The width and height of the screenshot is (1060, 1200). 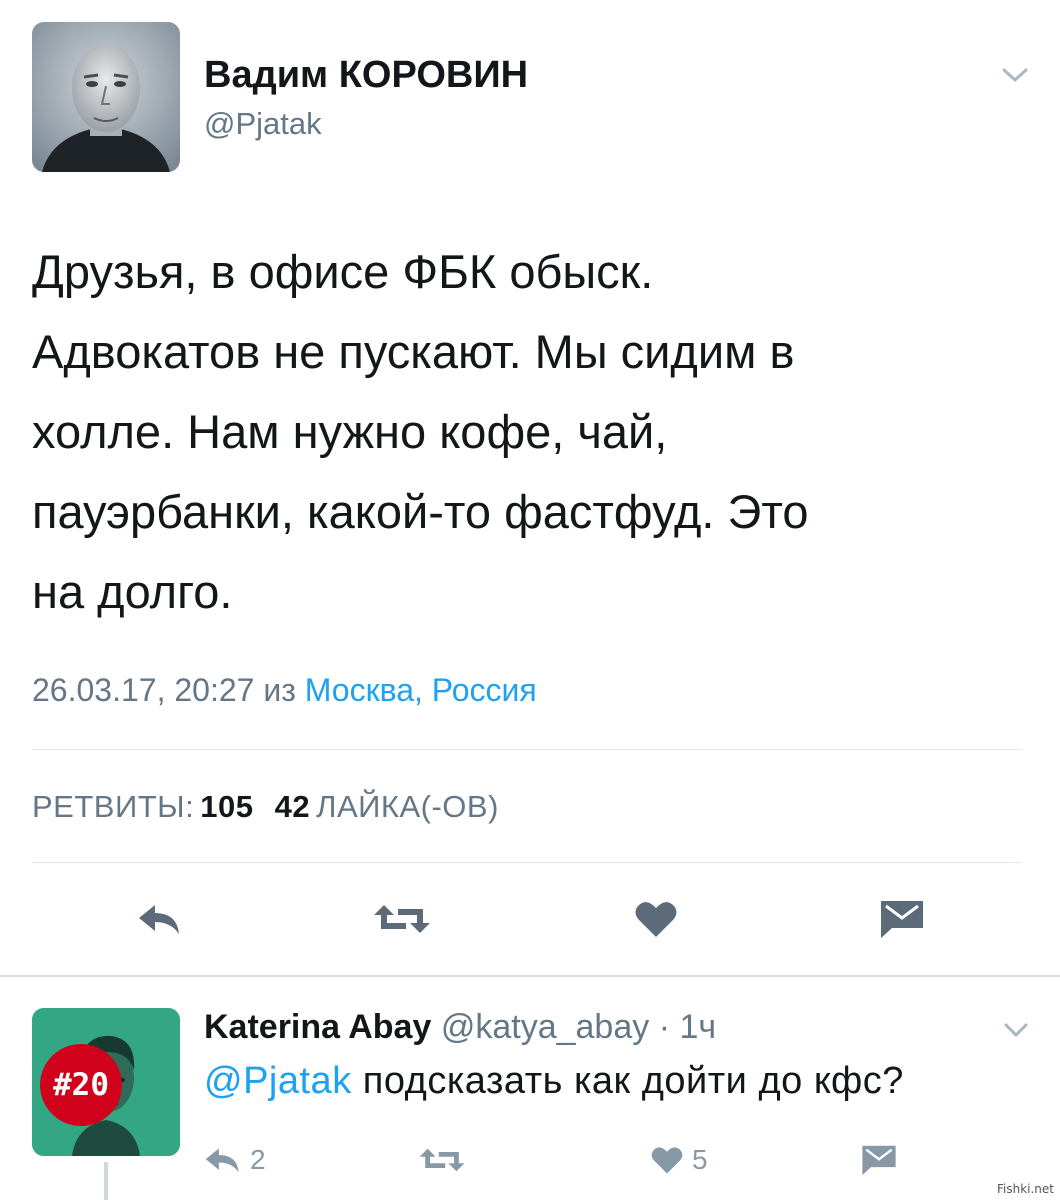 What do you see at coordinates (317, 1027) in the screenshot?
I see `reply-author-name: Katerina Abay` at bounding box center [317, 1027].